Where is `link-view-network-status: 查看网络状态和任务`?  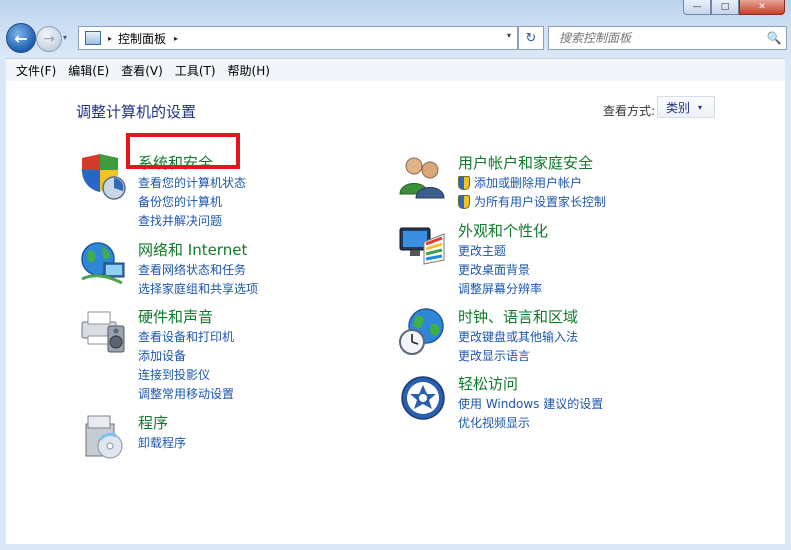
link-view-network-status: 查看网络状态和任务 is located at coordinates (198, 269).